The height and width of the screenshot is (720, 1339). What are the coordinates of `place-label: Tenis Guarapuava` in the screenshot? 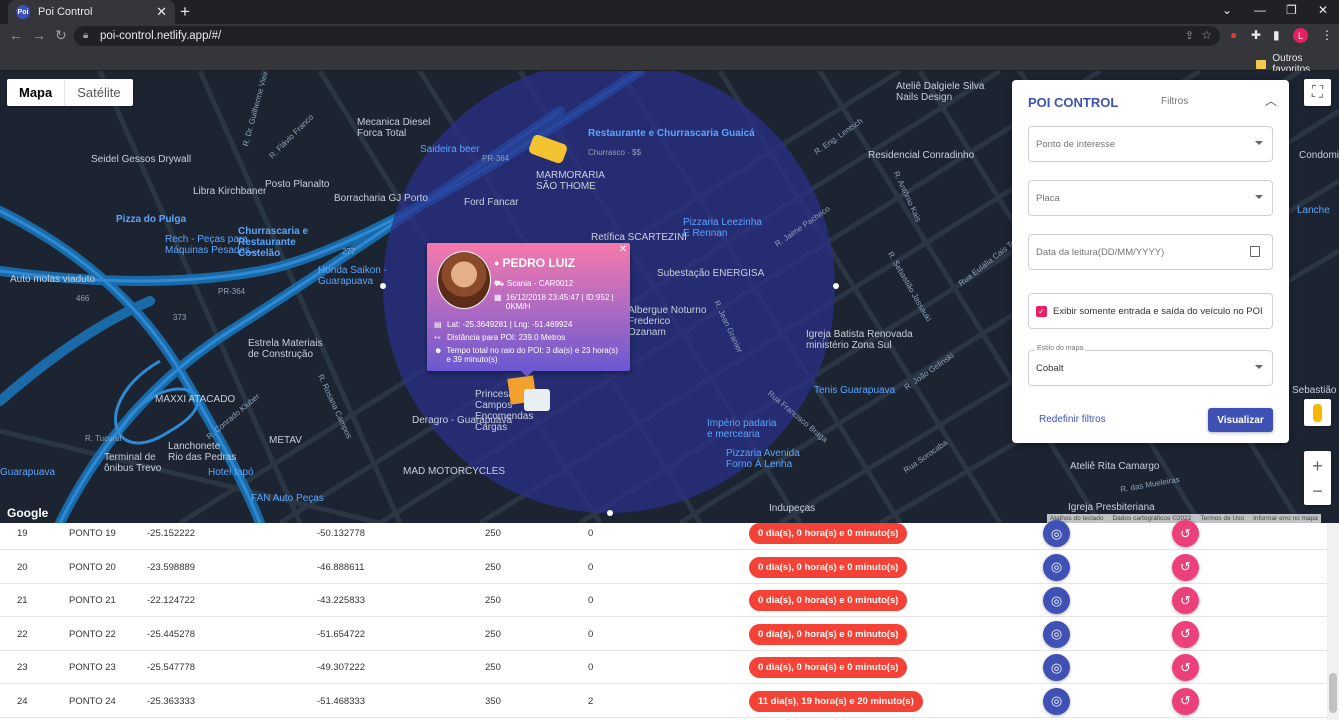 It's located at (854, 390).